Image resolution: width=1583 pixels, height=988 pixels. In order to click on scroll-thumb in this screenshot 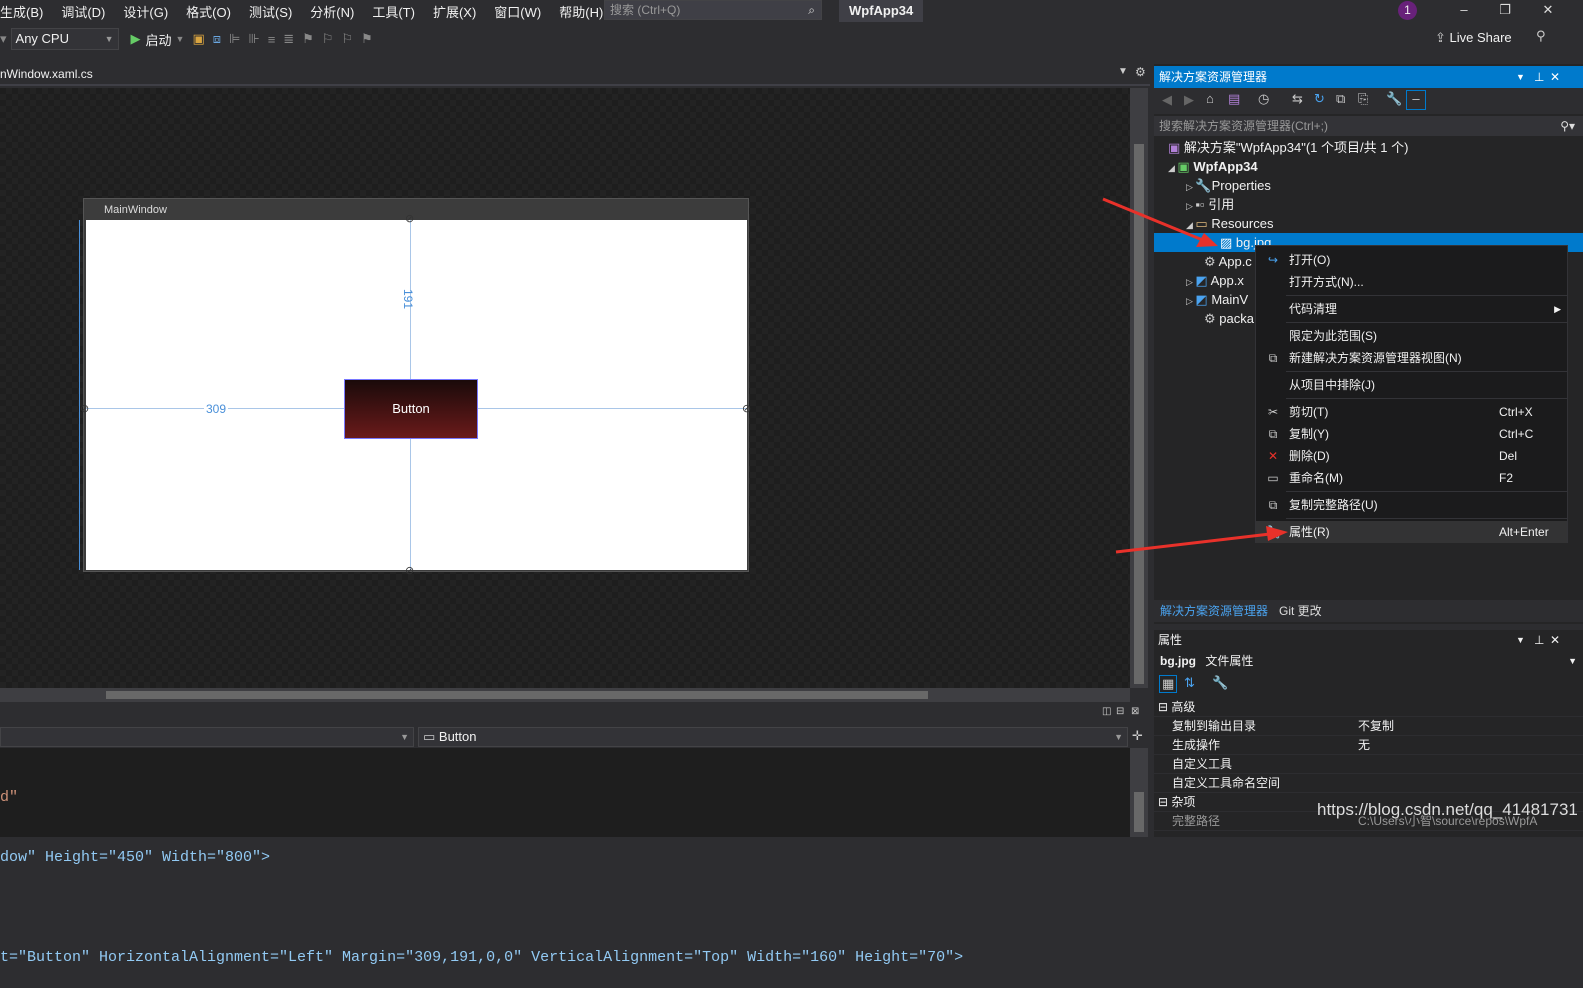, I will do `click(1139, 414)`.